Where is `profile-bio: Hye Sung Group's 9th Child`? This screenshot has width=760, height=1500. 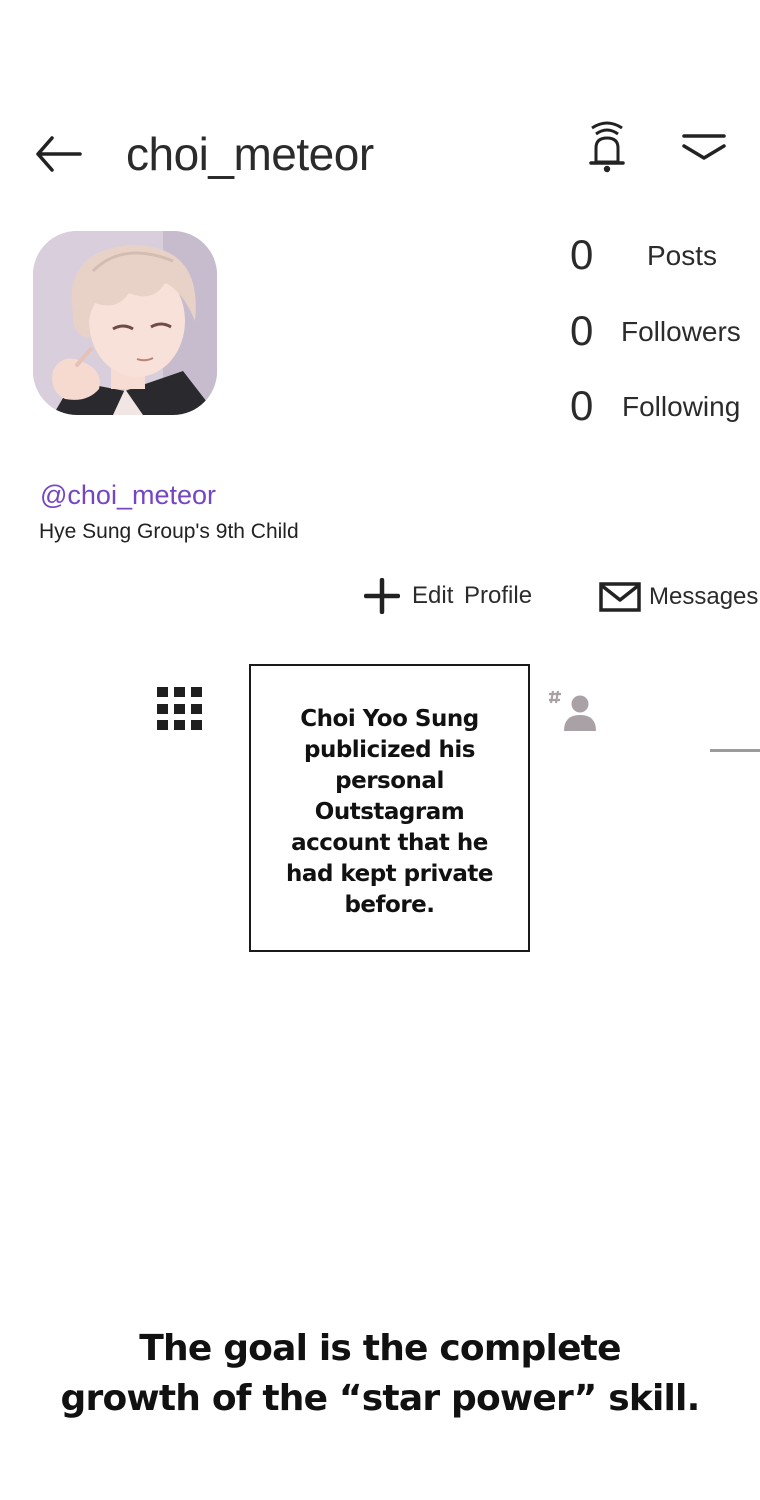 profile-bio: Hye Sung Group's 9th Child is located at coordinates (169, 531).